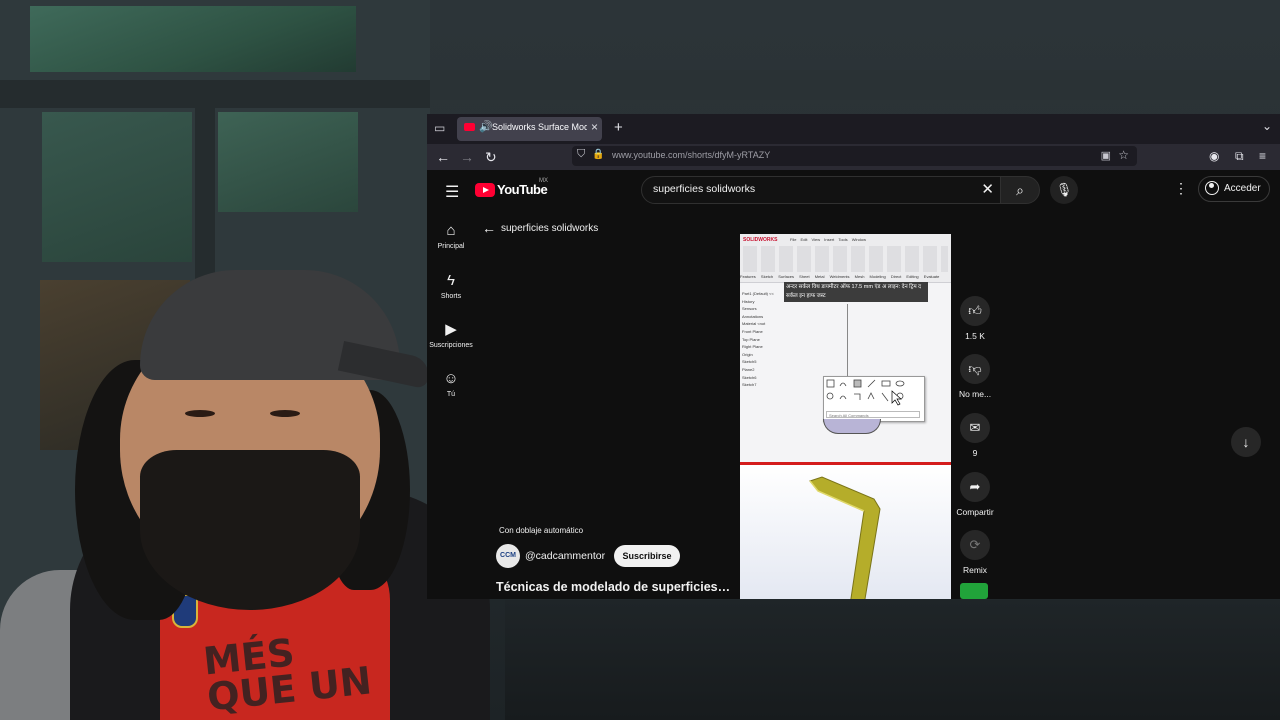 The height and width of the screenshot is (720, 1280). I want to click on youtube-wordmark: YouTube, so click(522, 189).